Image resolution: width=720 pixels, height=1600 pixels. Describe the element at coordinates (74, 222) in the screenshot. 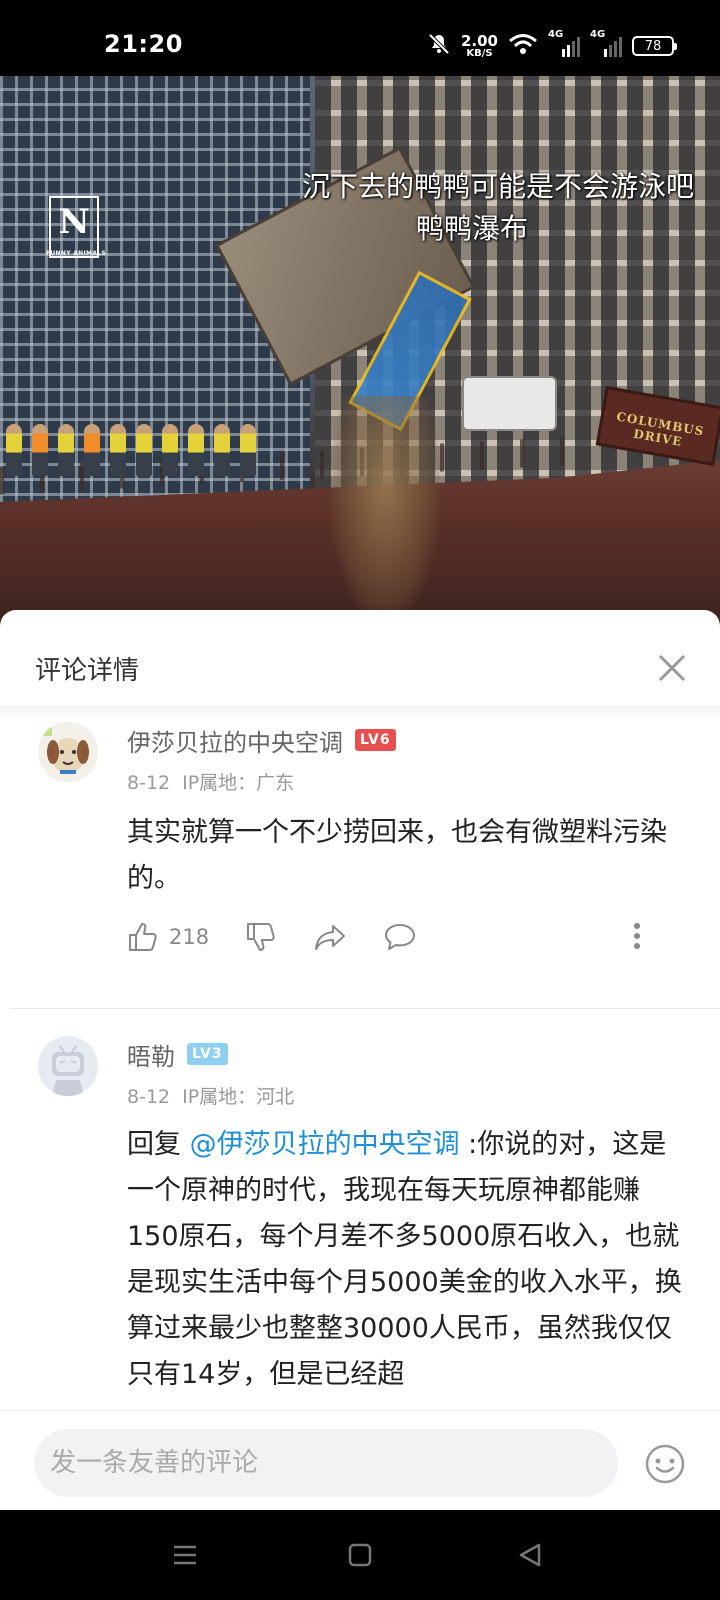

I see `logo-mark: N` at that location.